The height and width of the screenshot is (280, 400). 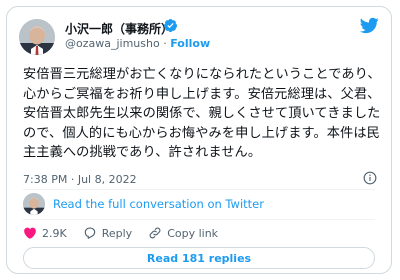 I want to click on twitter-bird-icon, so click(x=369, y=25).